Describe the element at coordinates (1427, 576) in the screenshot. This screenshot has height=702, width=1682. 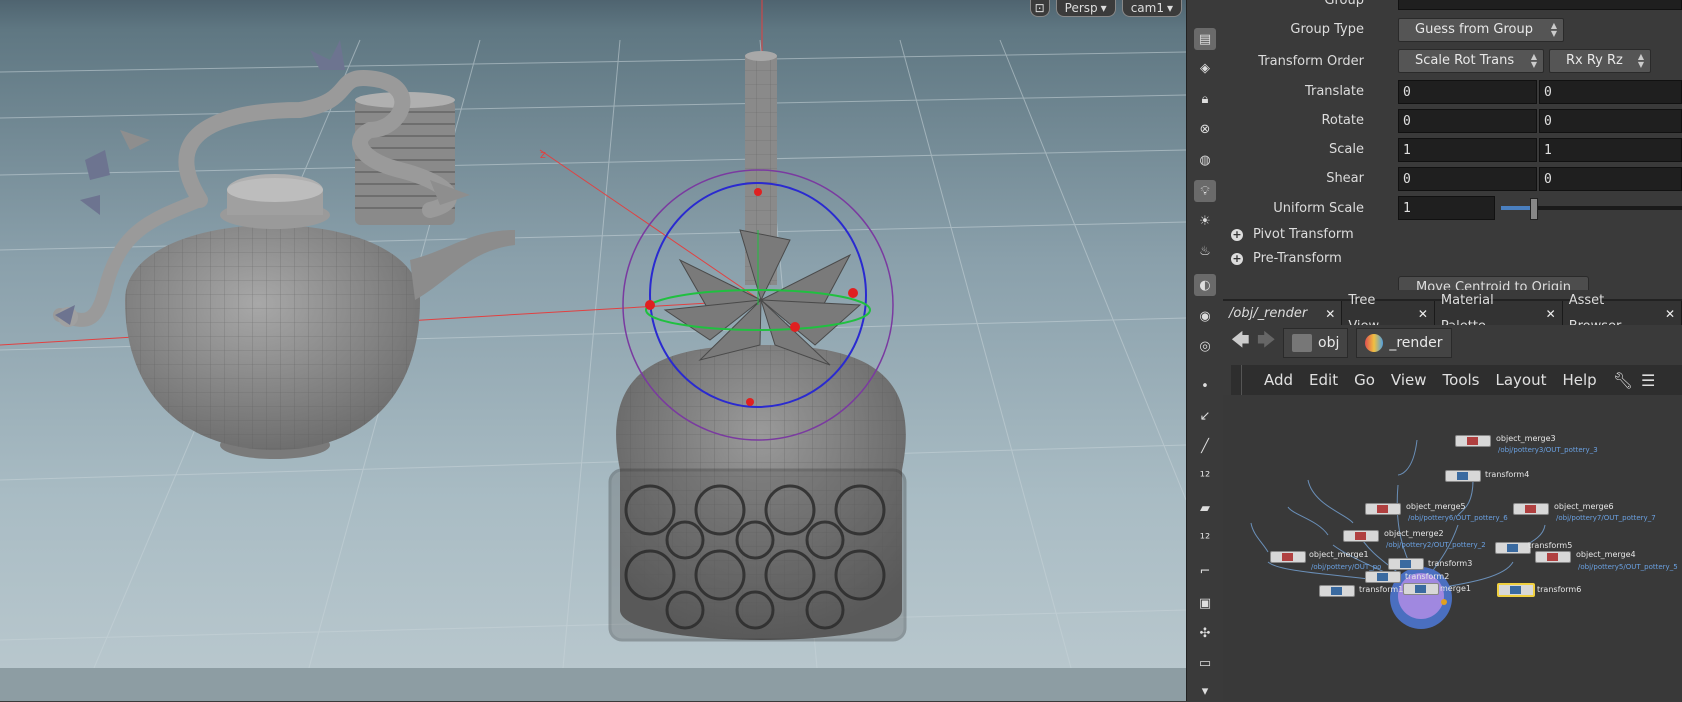
I see `node-name: transform2` at that location.